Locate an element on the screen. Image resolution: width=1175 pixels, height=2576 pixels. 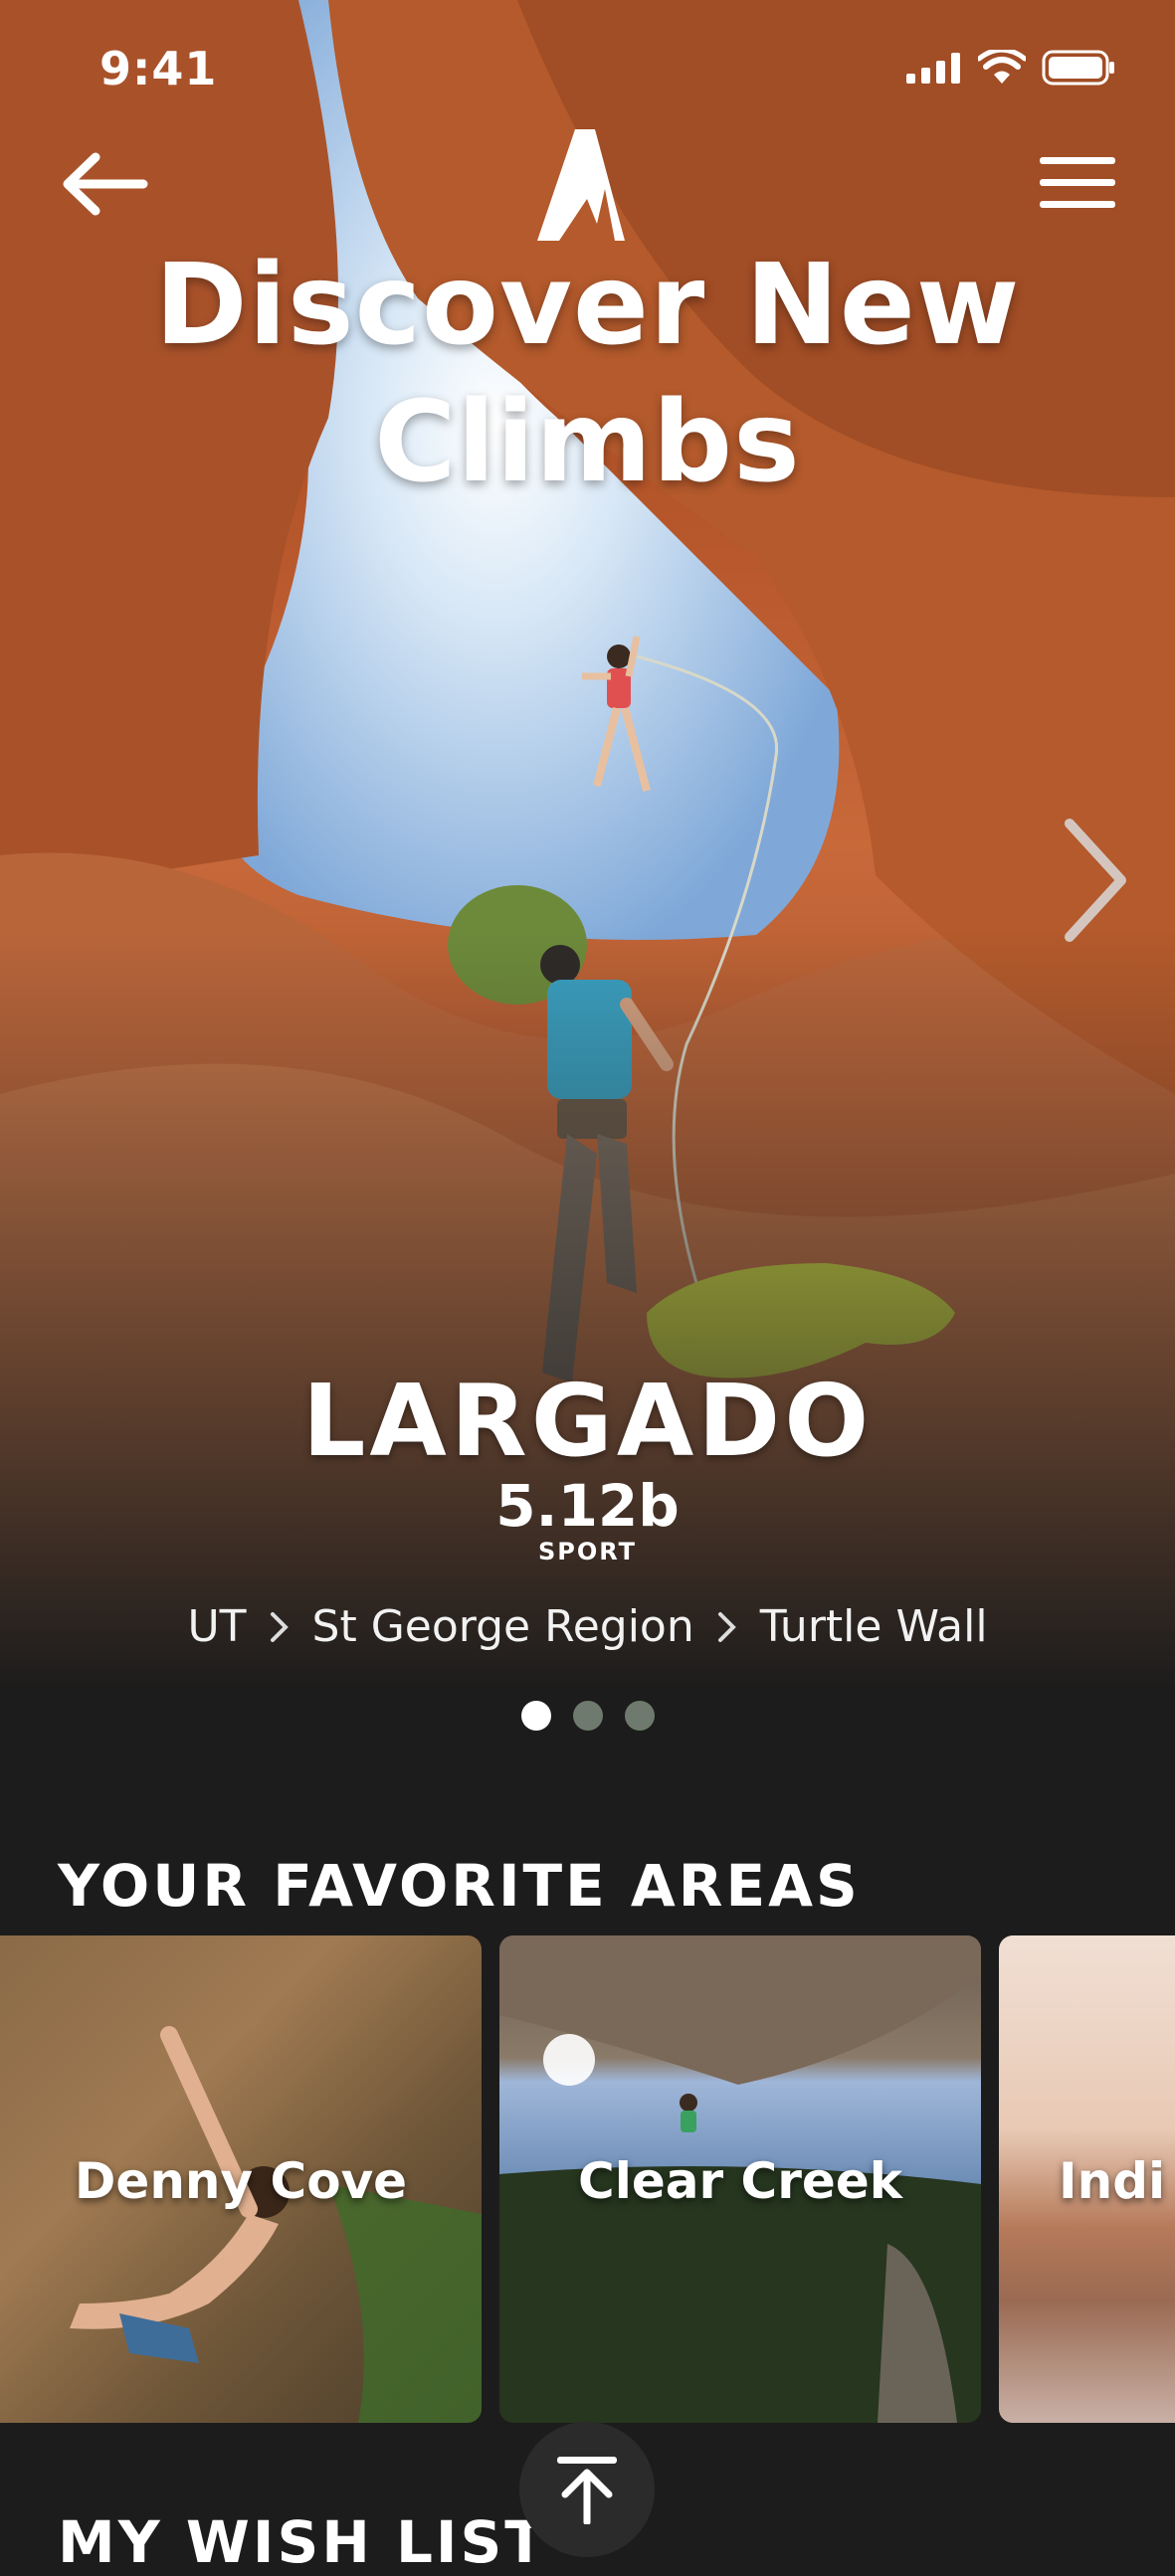
wishlist-title: MY WISH LIST is located at coordinates (302, 2542).